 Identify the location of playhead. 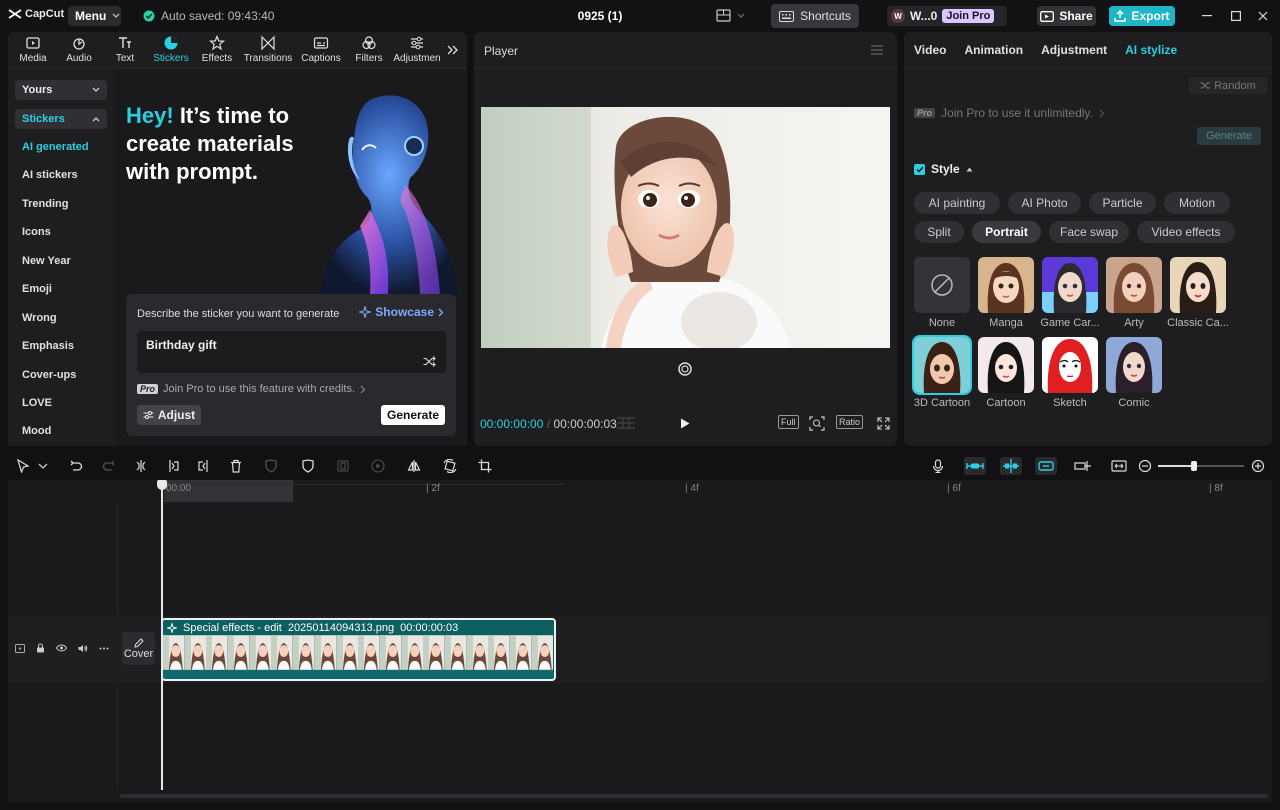
(162, 635).